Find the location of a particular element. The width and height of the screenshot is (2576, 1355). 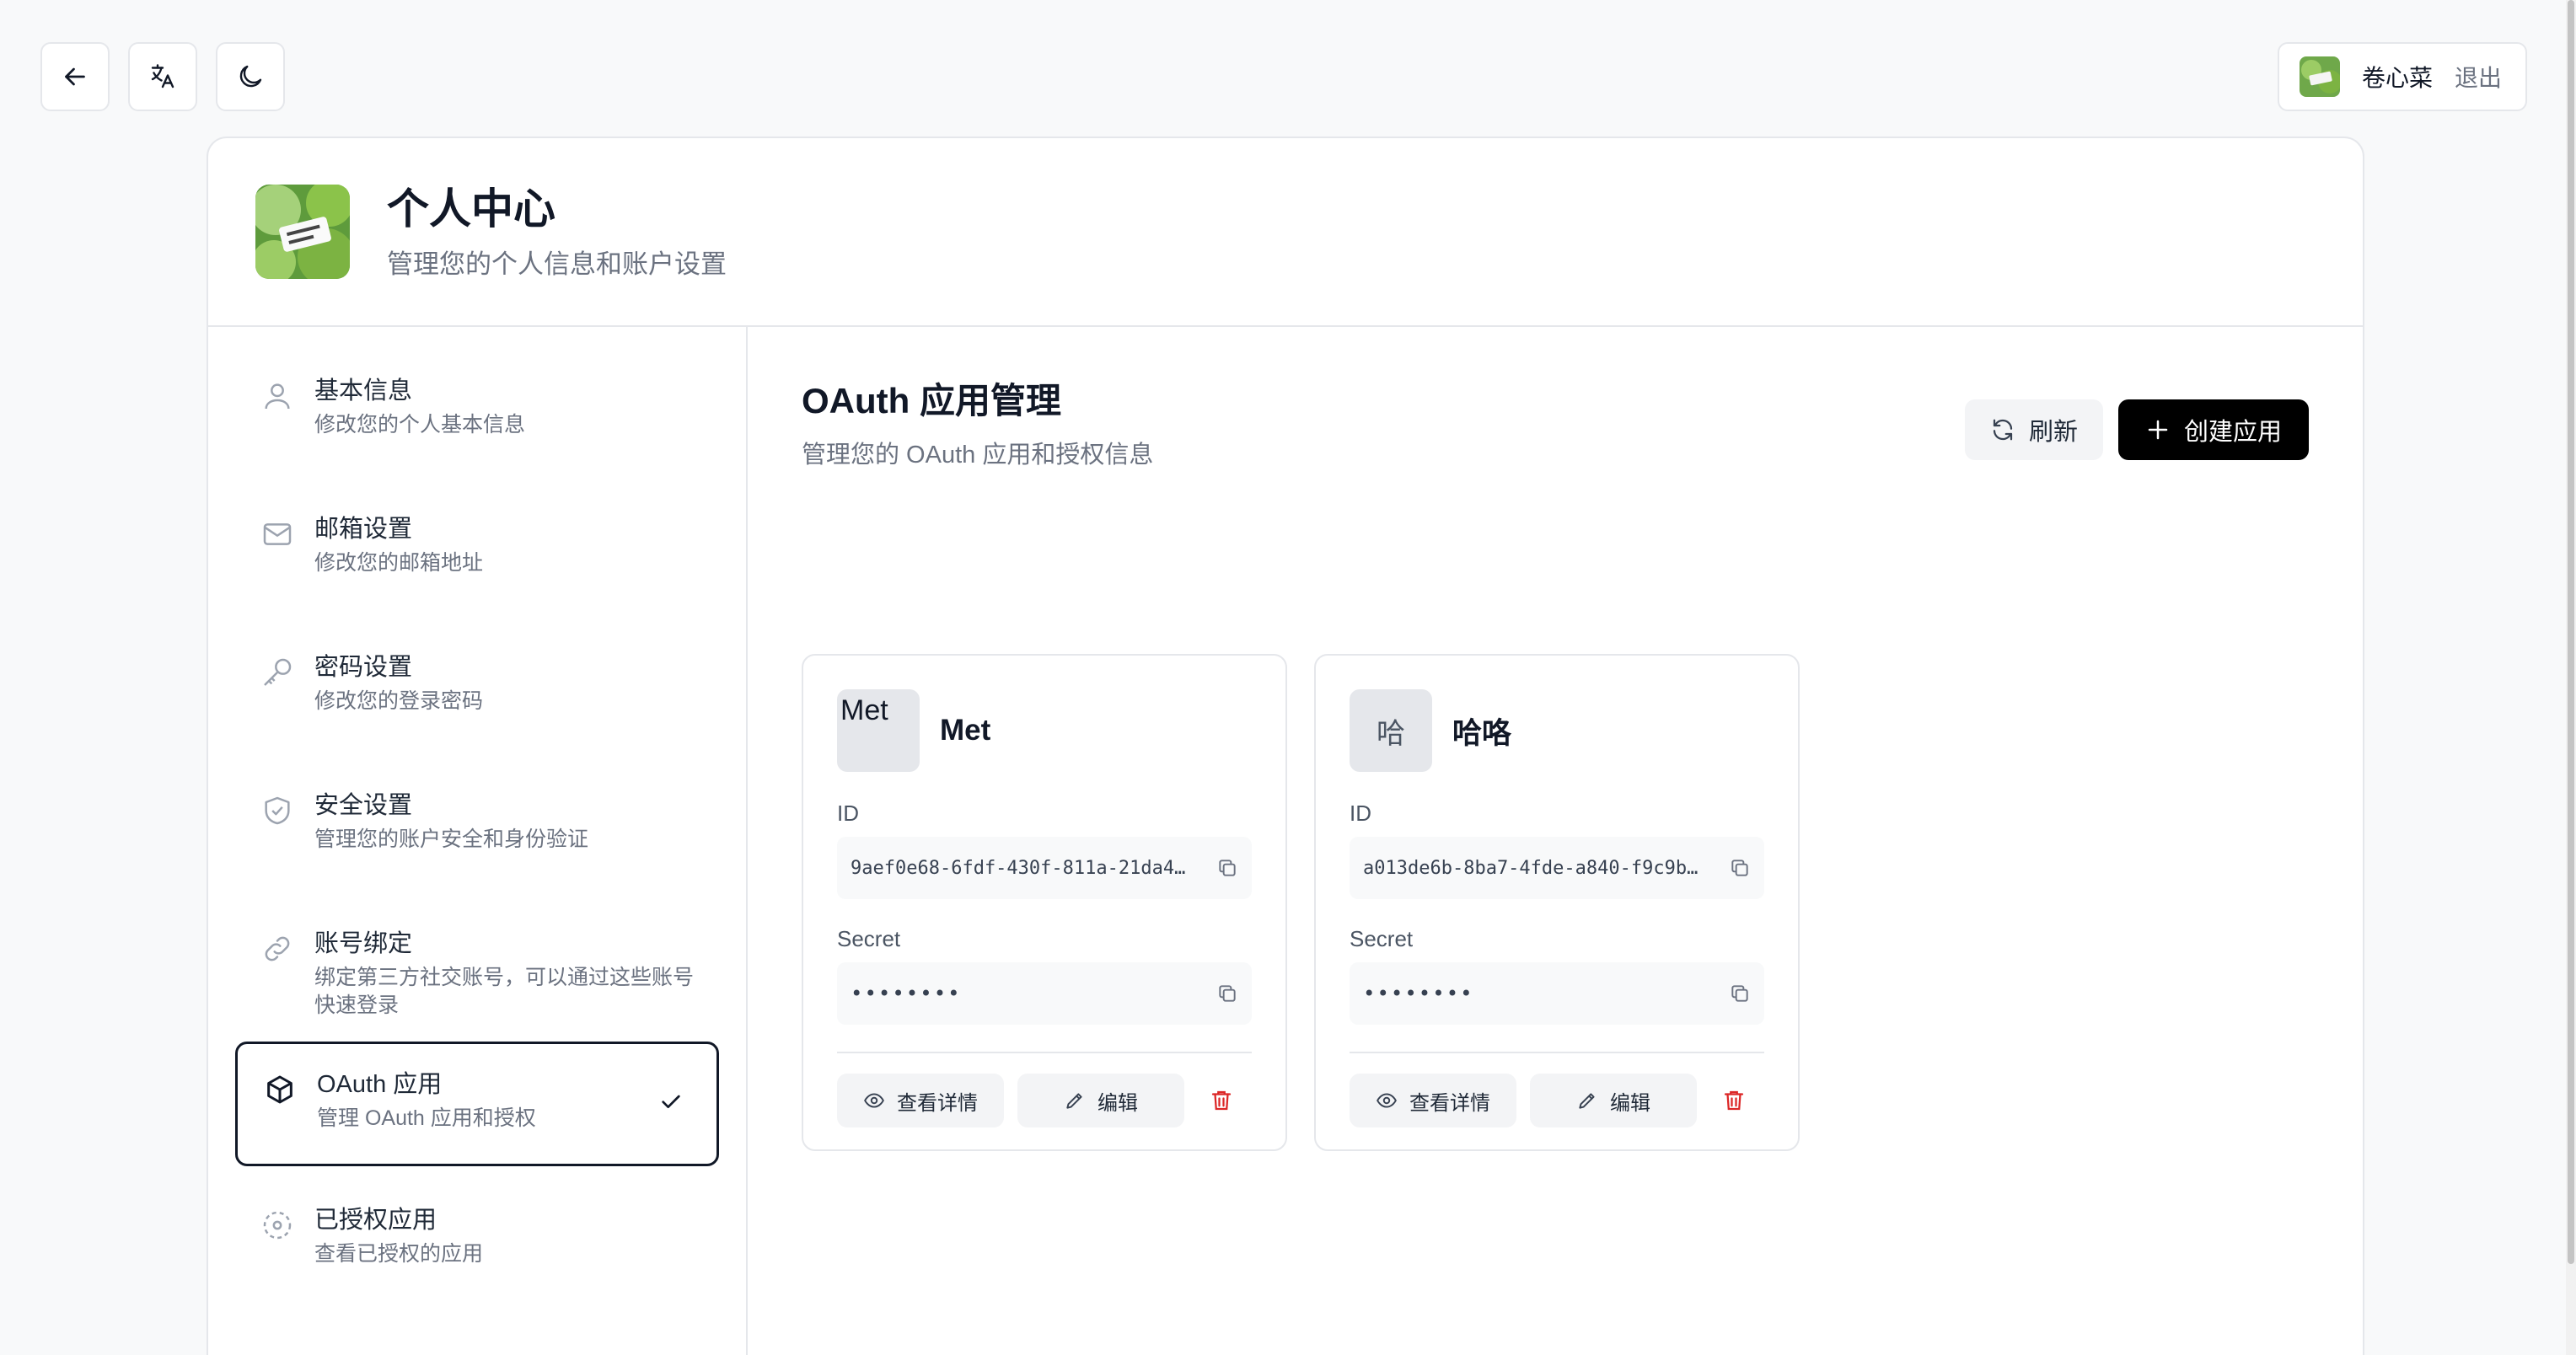

box-icon is located at coordinates (280, 1089).